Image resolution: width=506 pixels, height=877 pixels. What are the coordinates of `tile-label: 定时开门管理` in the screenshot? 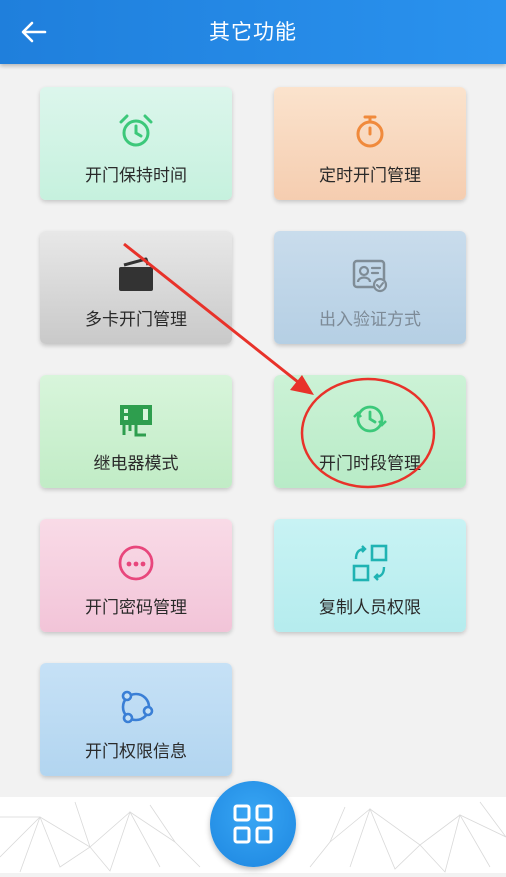 It's located at (370, 176).